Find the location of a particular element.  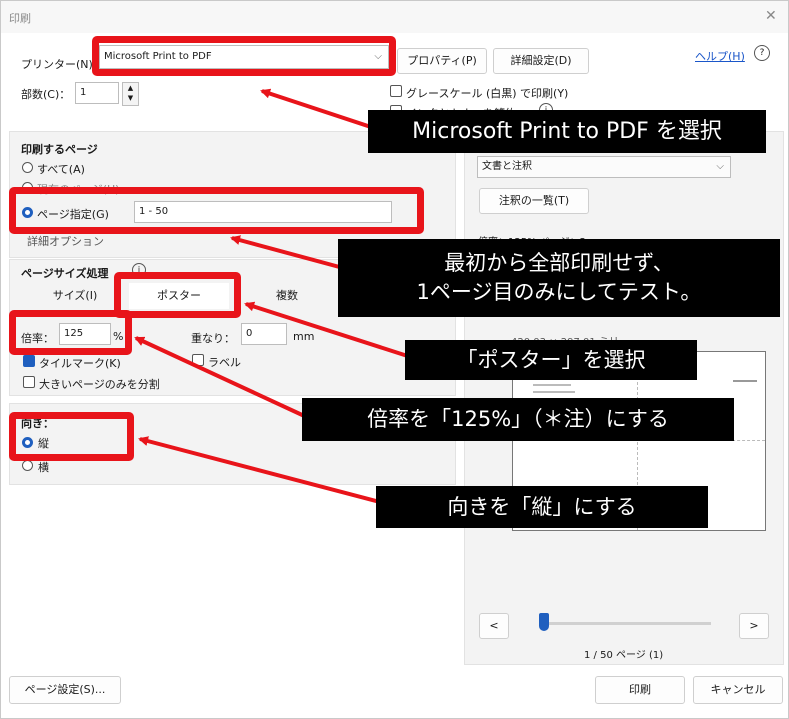

callout-select-printer: Microsoft Print to PDF を選択 is located at coordinates (567, 131).